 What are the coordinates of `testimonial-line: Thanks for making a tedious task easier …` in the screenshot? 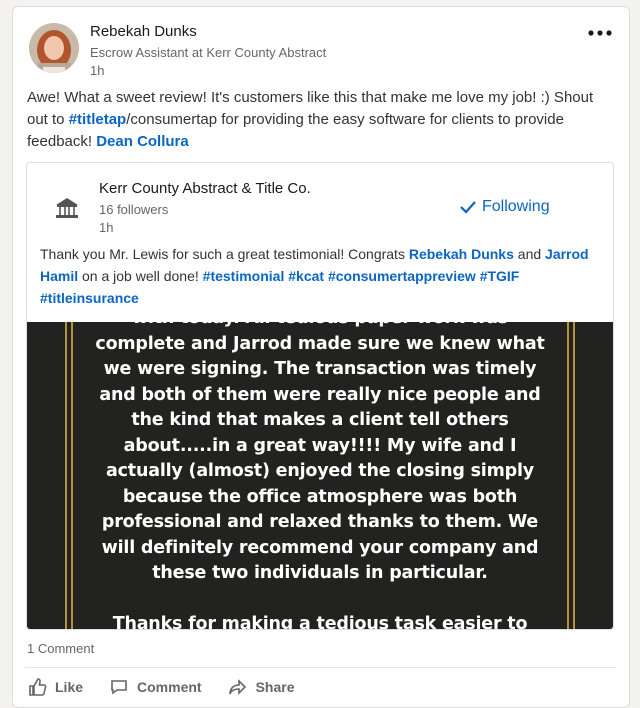 It's located at (320, 621).